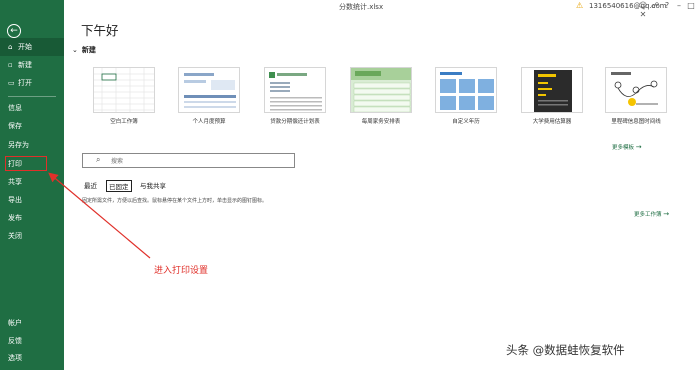  Describe the element at coordinates (75, 50) in the screenshot. I see `chevron-down-icon: ⌄` at that location.